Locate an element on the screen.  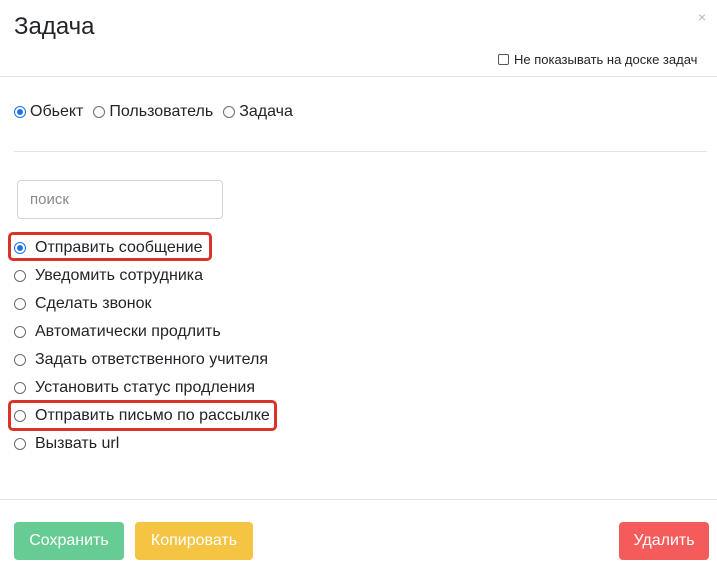
highlight-send-mailing is located at coordinates (142, 415).